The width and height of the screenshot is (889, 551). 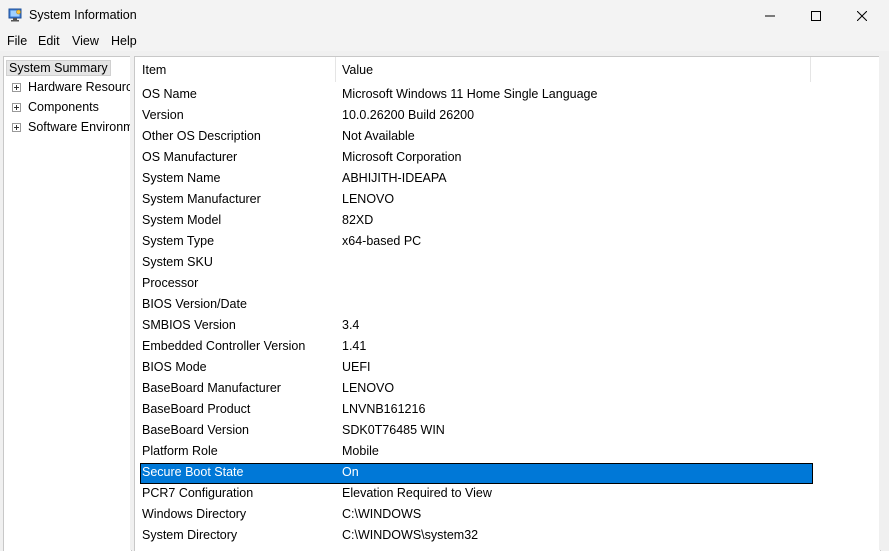 I want to click on tree-item-label: Hardware Resources, so click(x=80, y=87).